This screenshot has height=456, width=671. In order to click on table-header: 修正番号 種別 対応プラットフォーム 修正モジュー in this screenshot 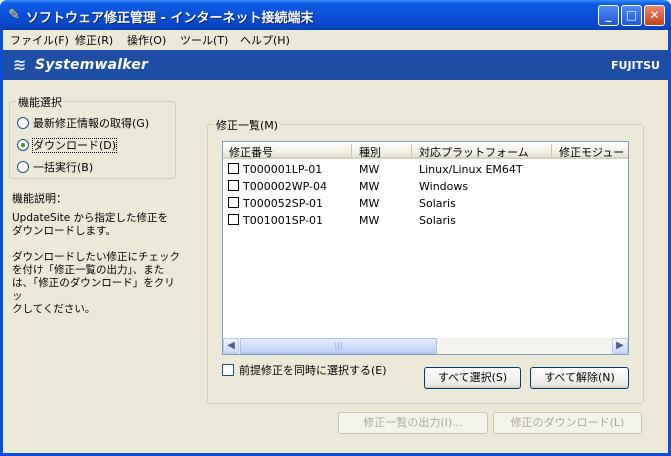, I will do `click(425, 150)`.